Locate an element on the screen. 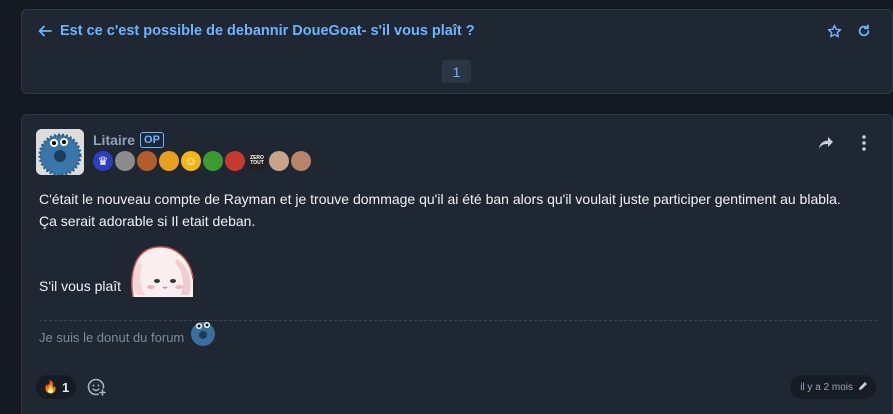 This screenshot has width=893, height=414. reactions: 🔥 1 is located at coordinates (72, 387).